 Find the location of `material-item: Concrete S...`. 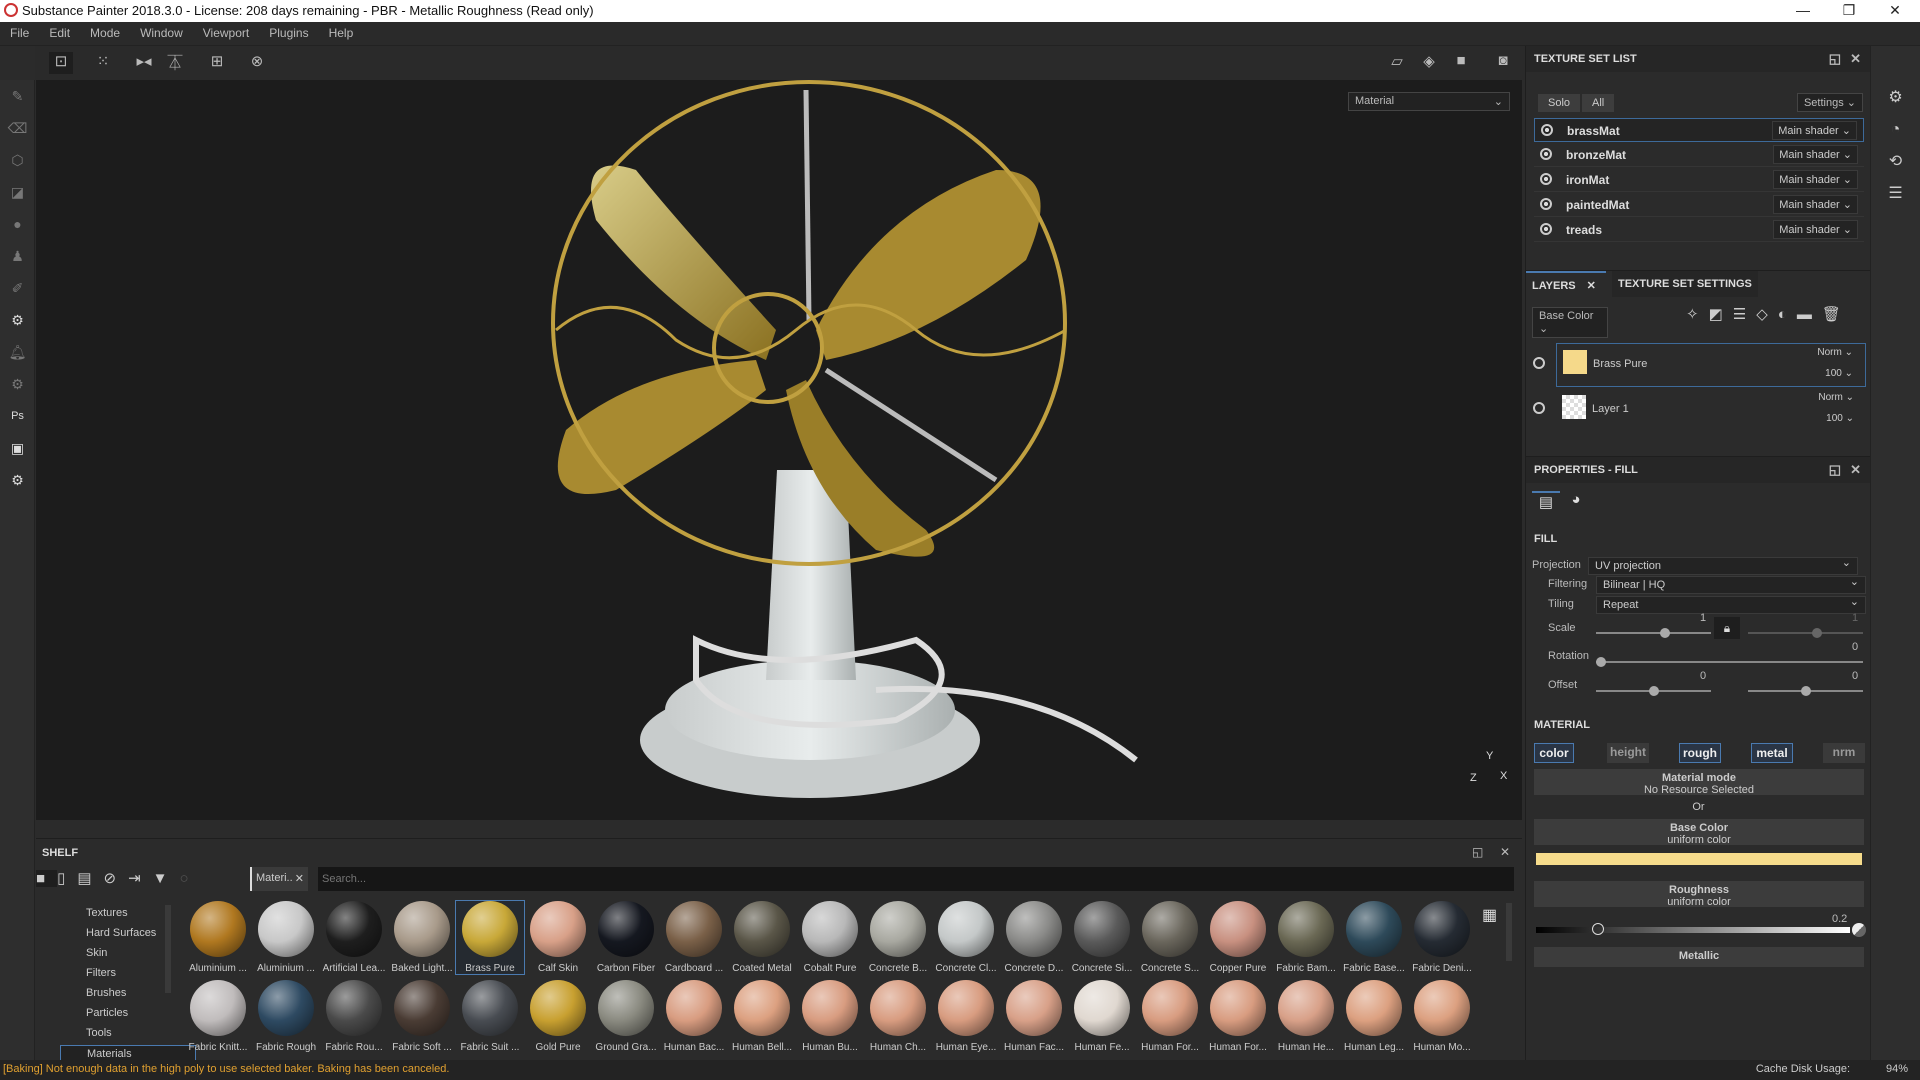

material-item: Concrete S... is located at coordinates (1170, 937).